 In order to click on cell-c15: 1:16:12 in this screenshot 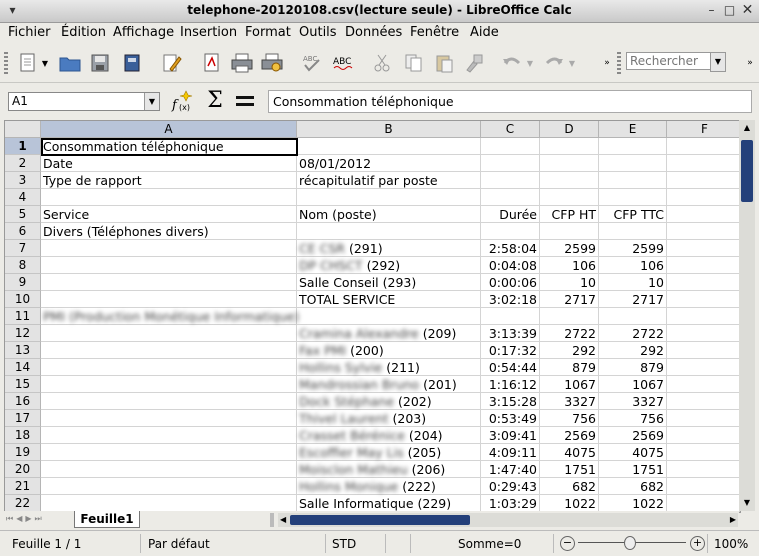, I will do `click(510, 384)`.